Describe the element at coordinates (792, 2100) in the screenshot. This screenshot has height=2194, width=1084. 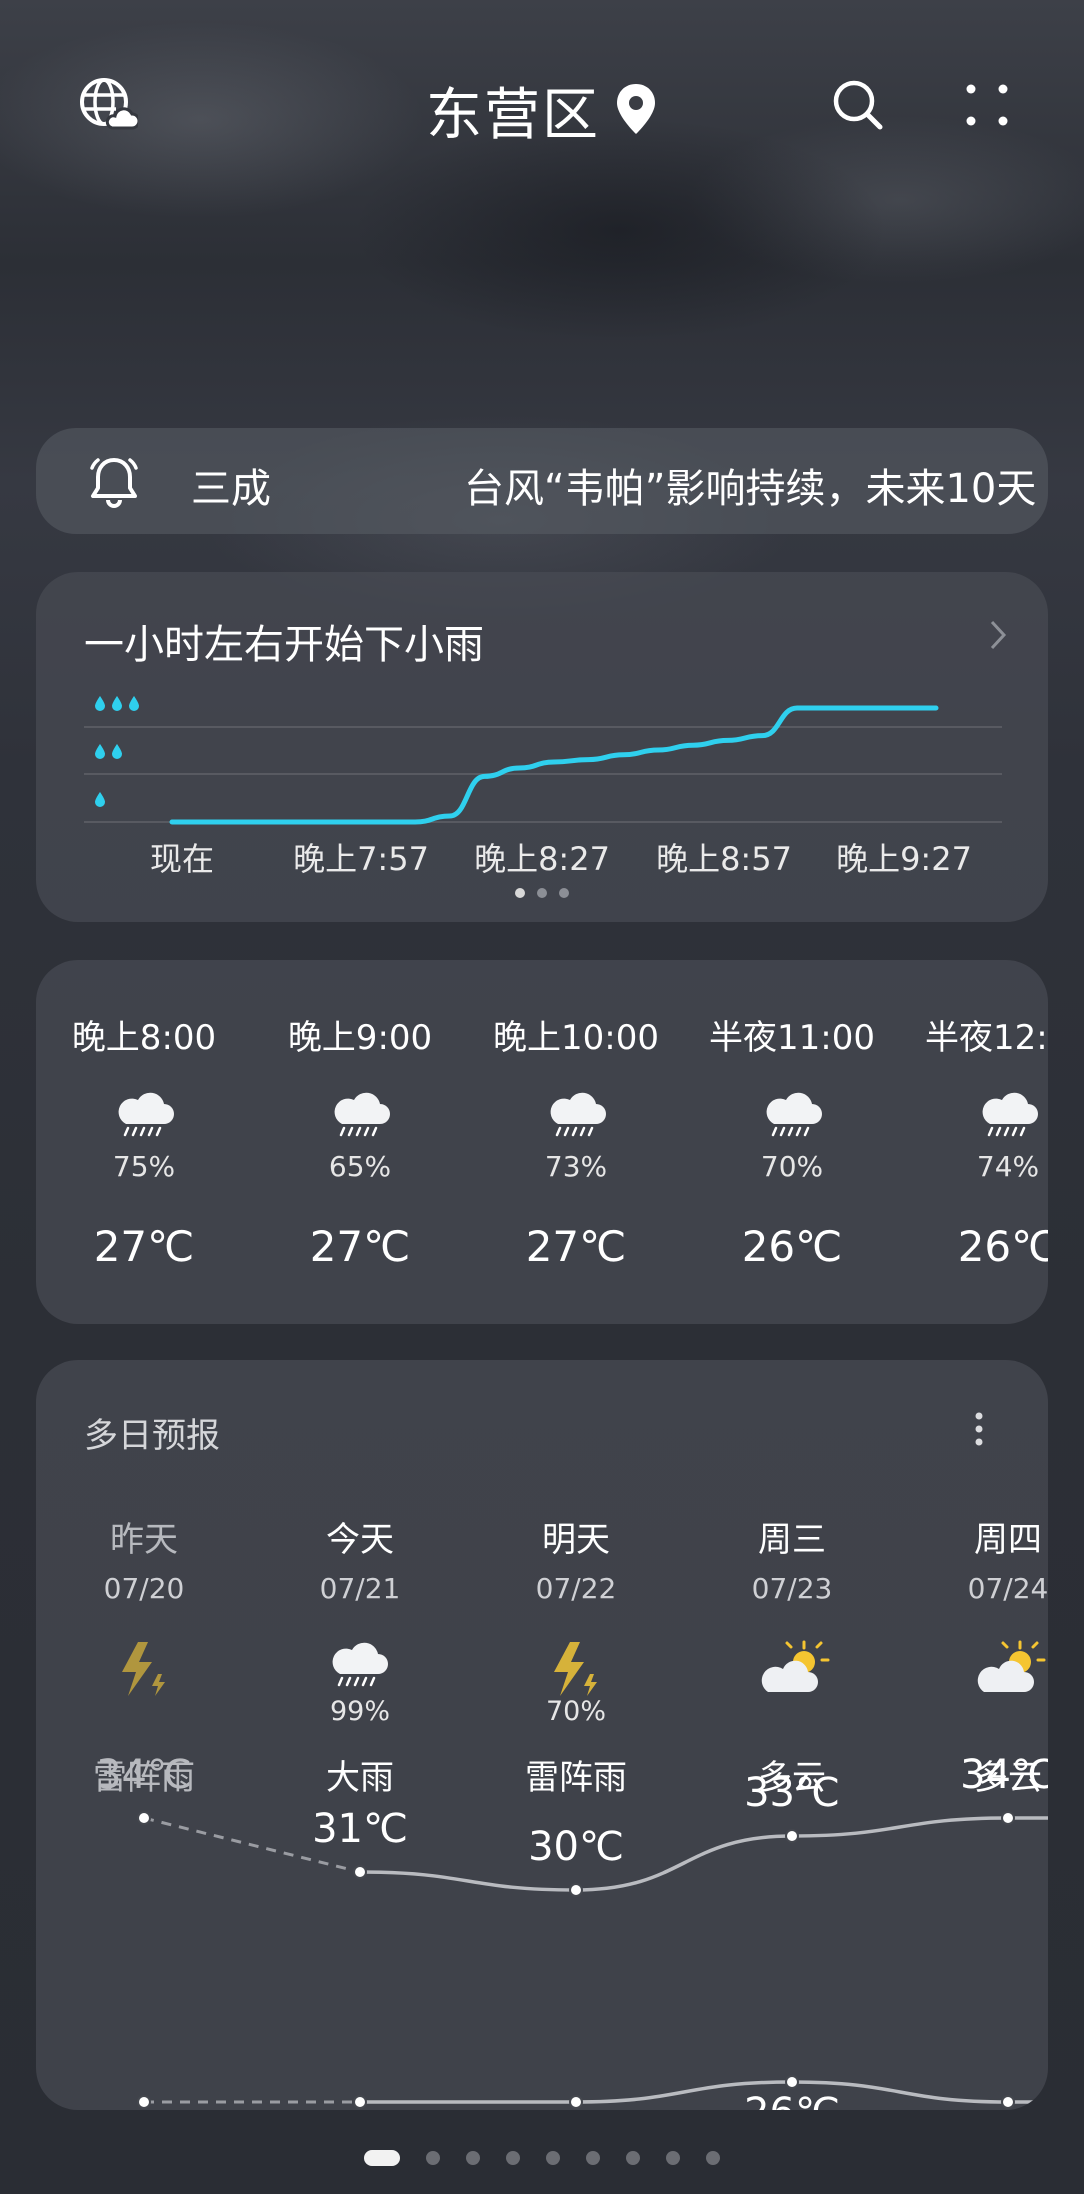
I see `low-temp: 26℃` at that location.